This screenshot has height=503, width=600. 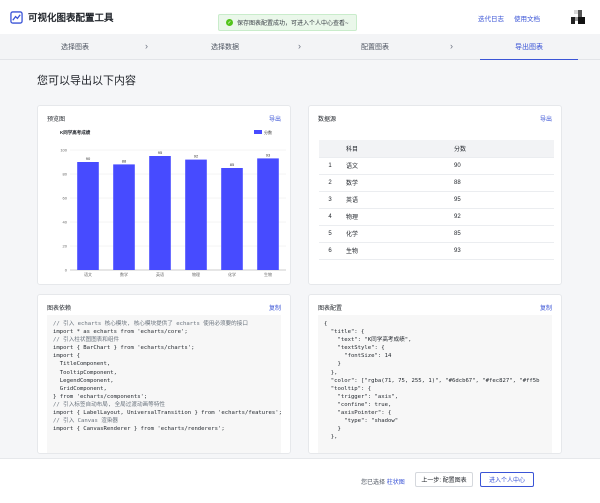 What do you see at coordinates (268, 132) in the screenshot?
I see `legend-label: 分数` at bounding box center [268, 132].